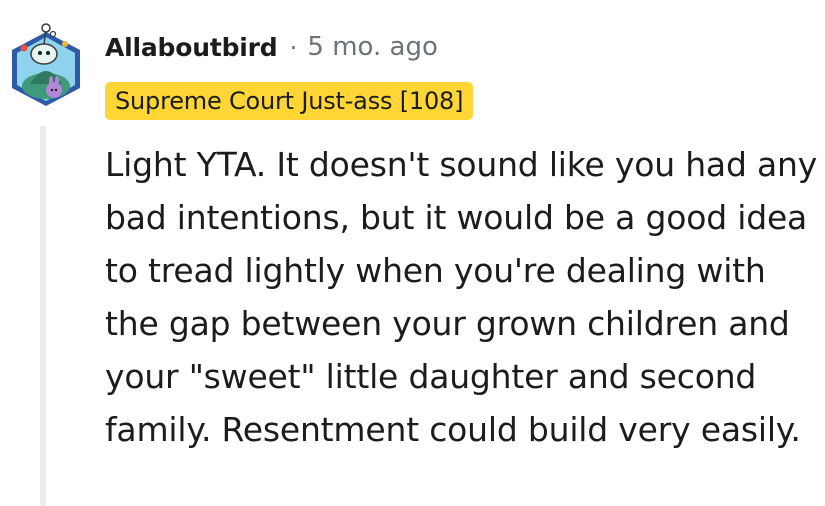 This screenshot has height=506, width=825. What do you see at coordinates (43, 316) in the screenshot?
I see `thread-line` at bounding box center [43, 316].